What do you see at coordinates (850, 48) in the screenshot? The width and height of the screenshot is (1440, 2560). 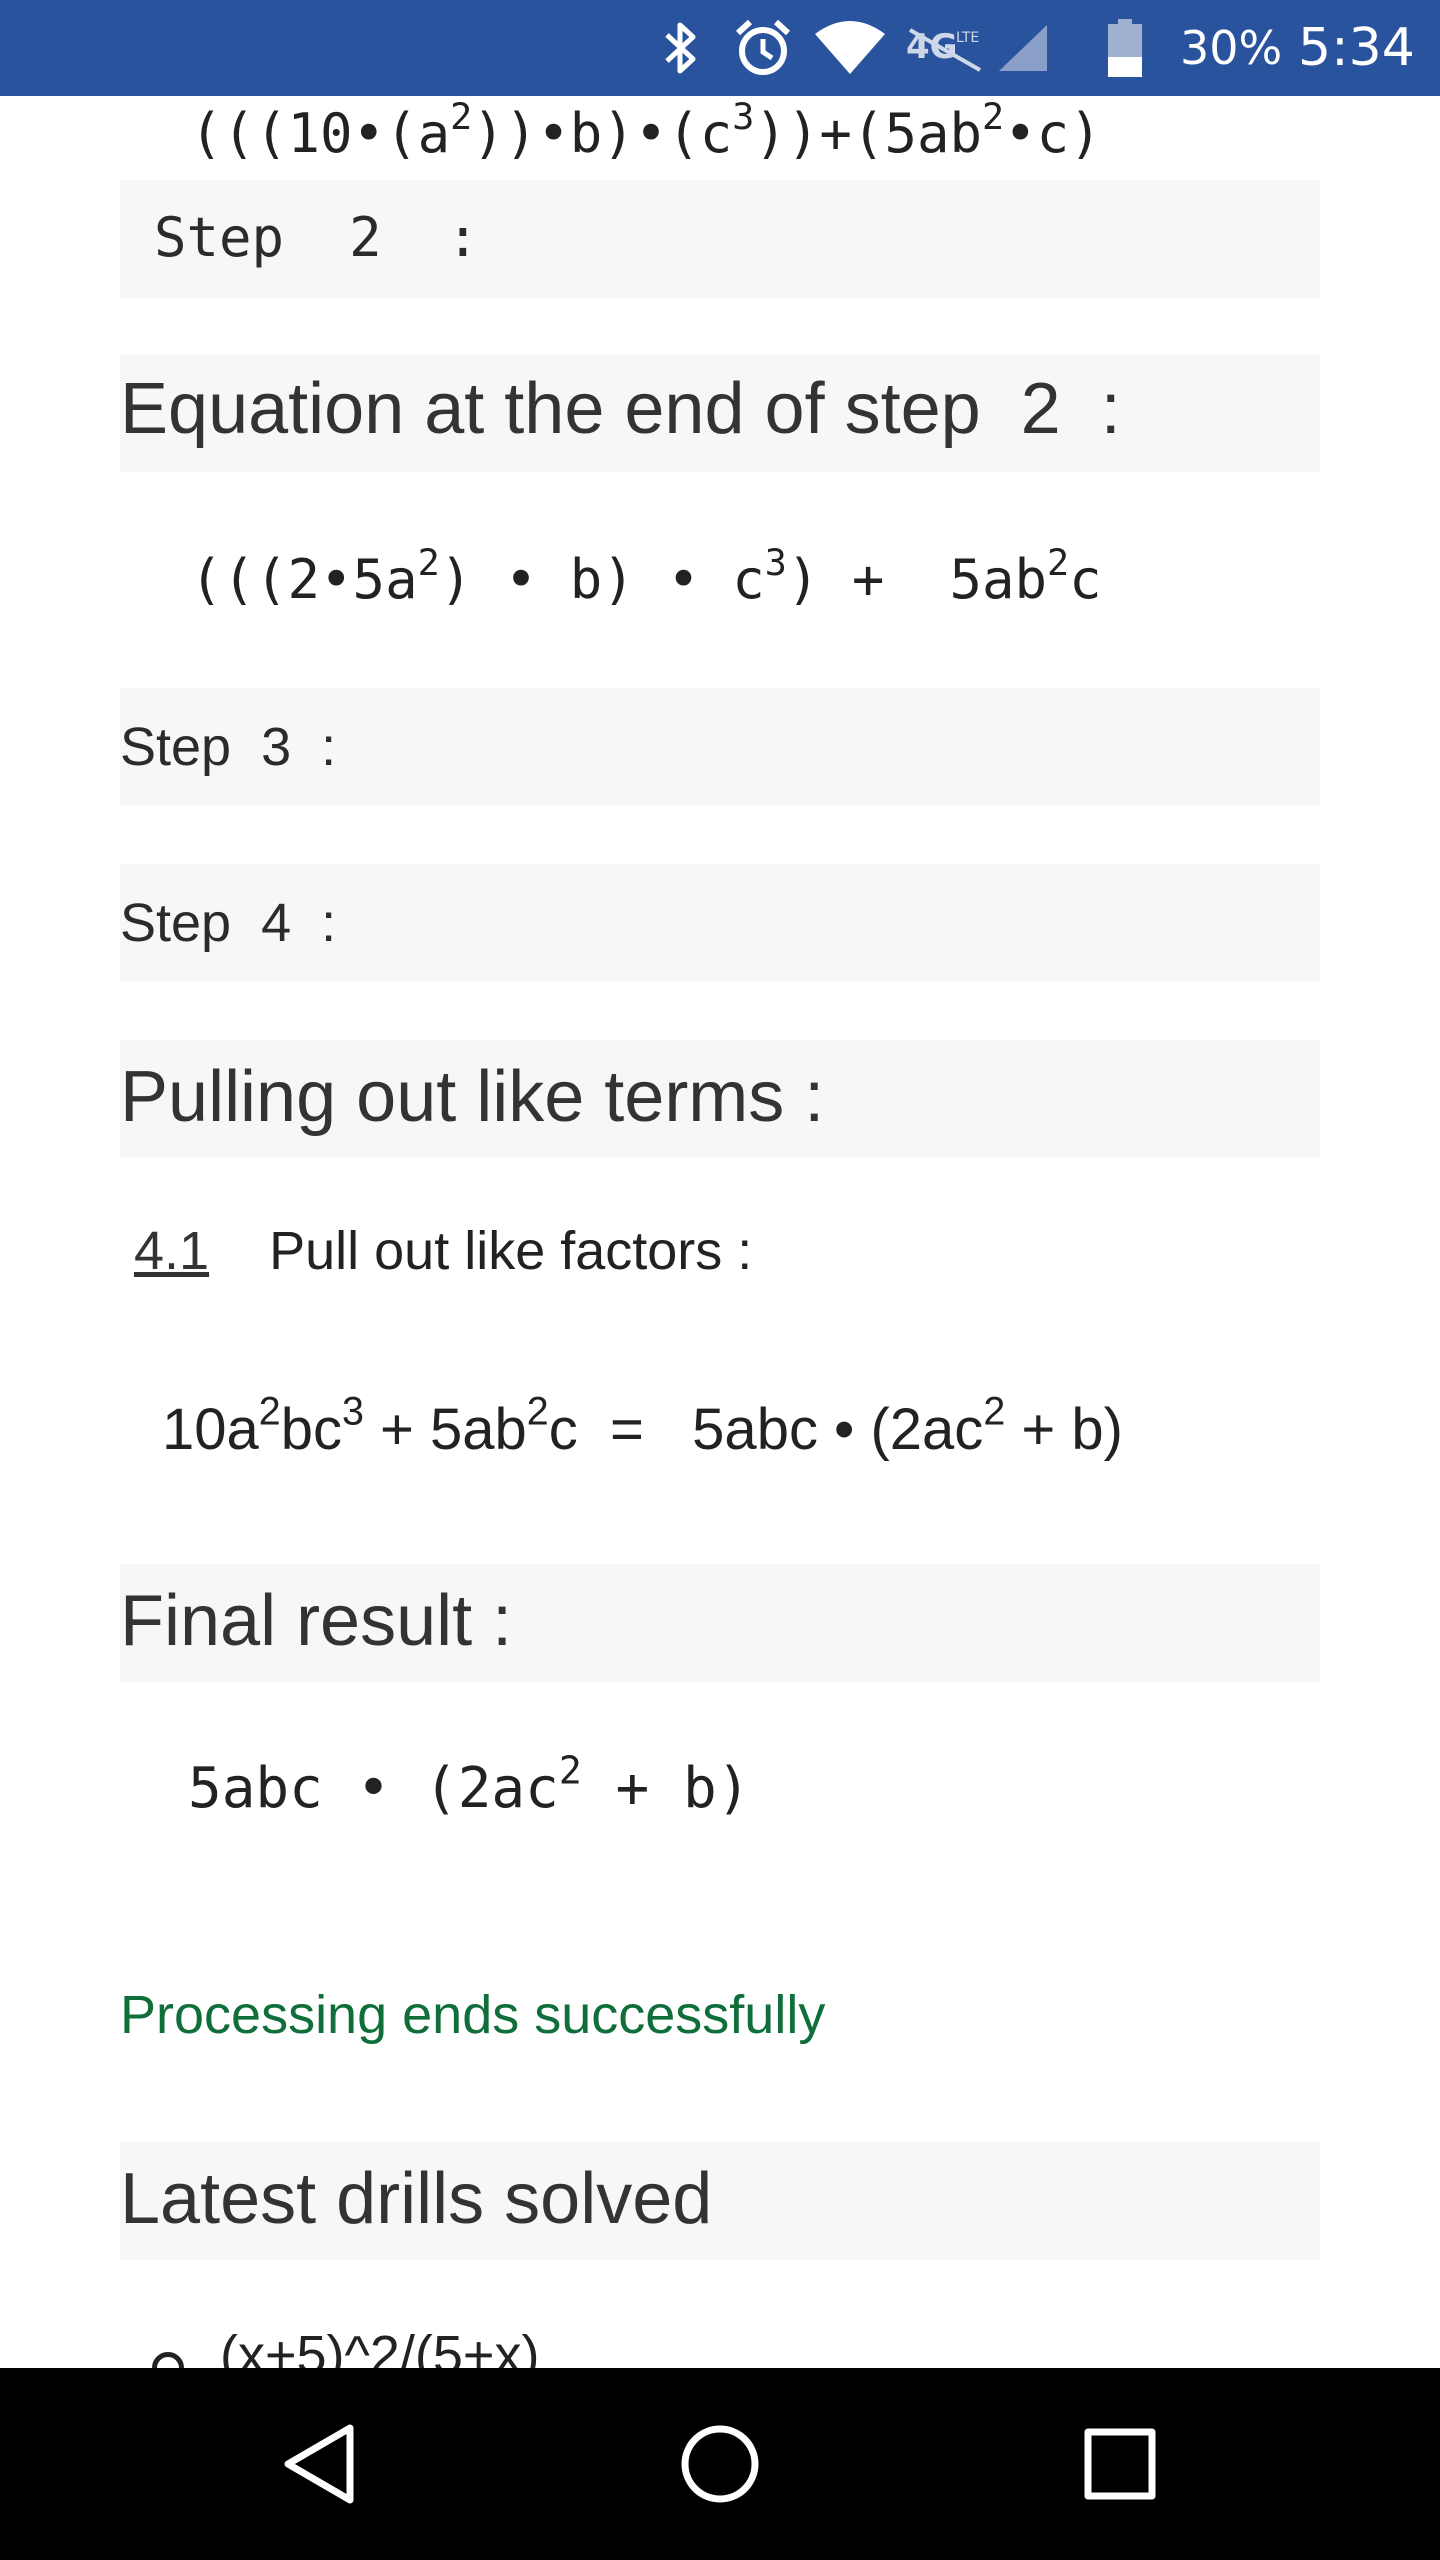 I see `wifi-icon` at bounding box center [850, 48].